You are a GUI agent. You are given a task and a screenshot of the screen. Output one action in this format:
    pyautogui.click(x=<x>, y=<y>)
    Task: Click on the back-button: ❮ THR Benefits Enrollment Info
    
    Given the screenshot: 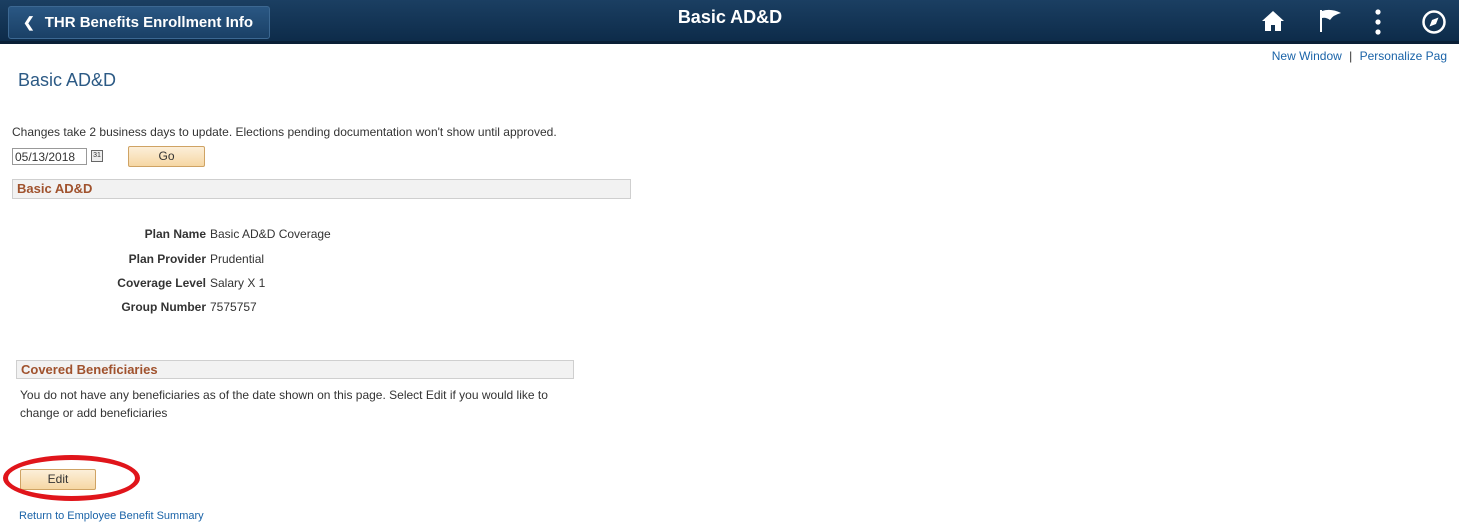 What is the action you would take?
    pyautogui.click(x=139, y=22)
    